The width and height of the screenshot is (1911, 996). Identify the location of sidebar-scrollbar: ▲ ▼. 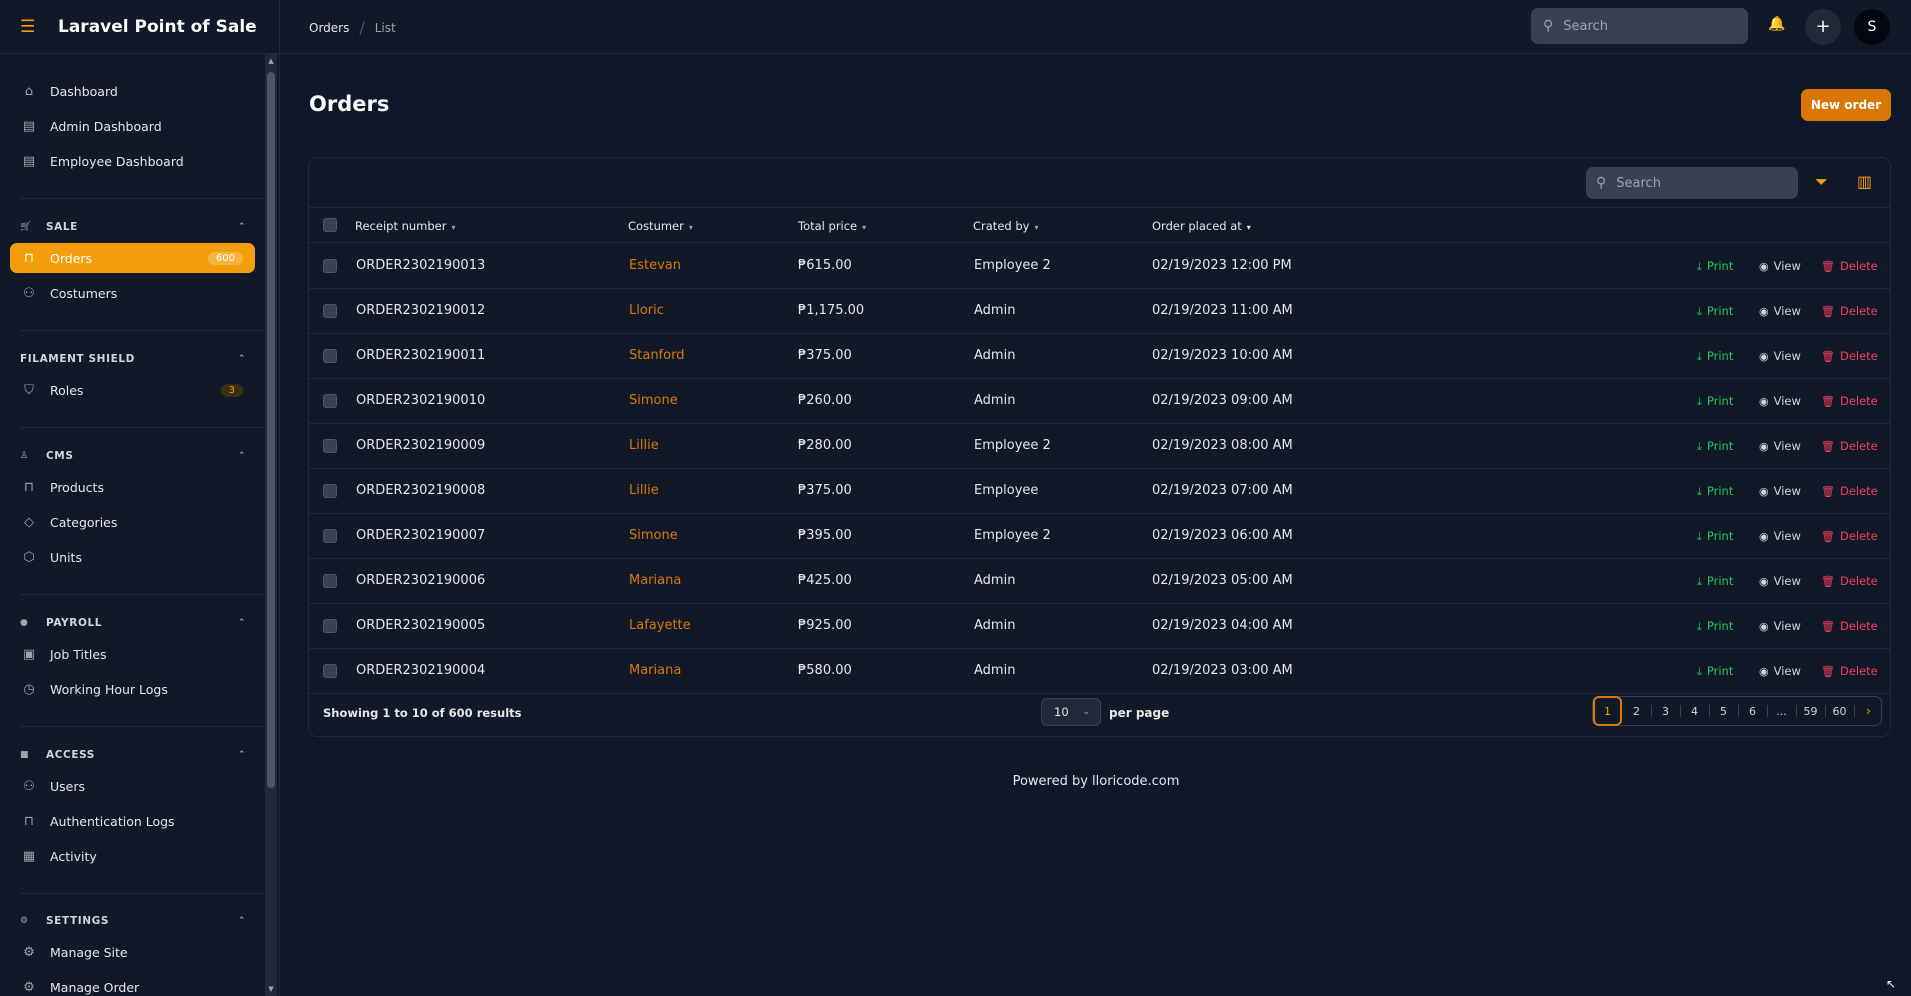
(271, 525).